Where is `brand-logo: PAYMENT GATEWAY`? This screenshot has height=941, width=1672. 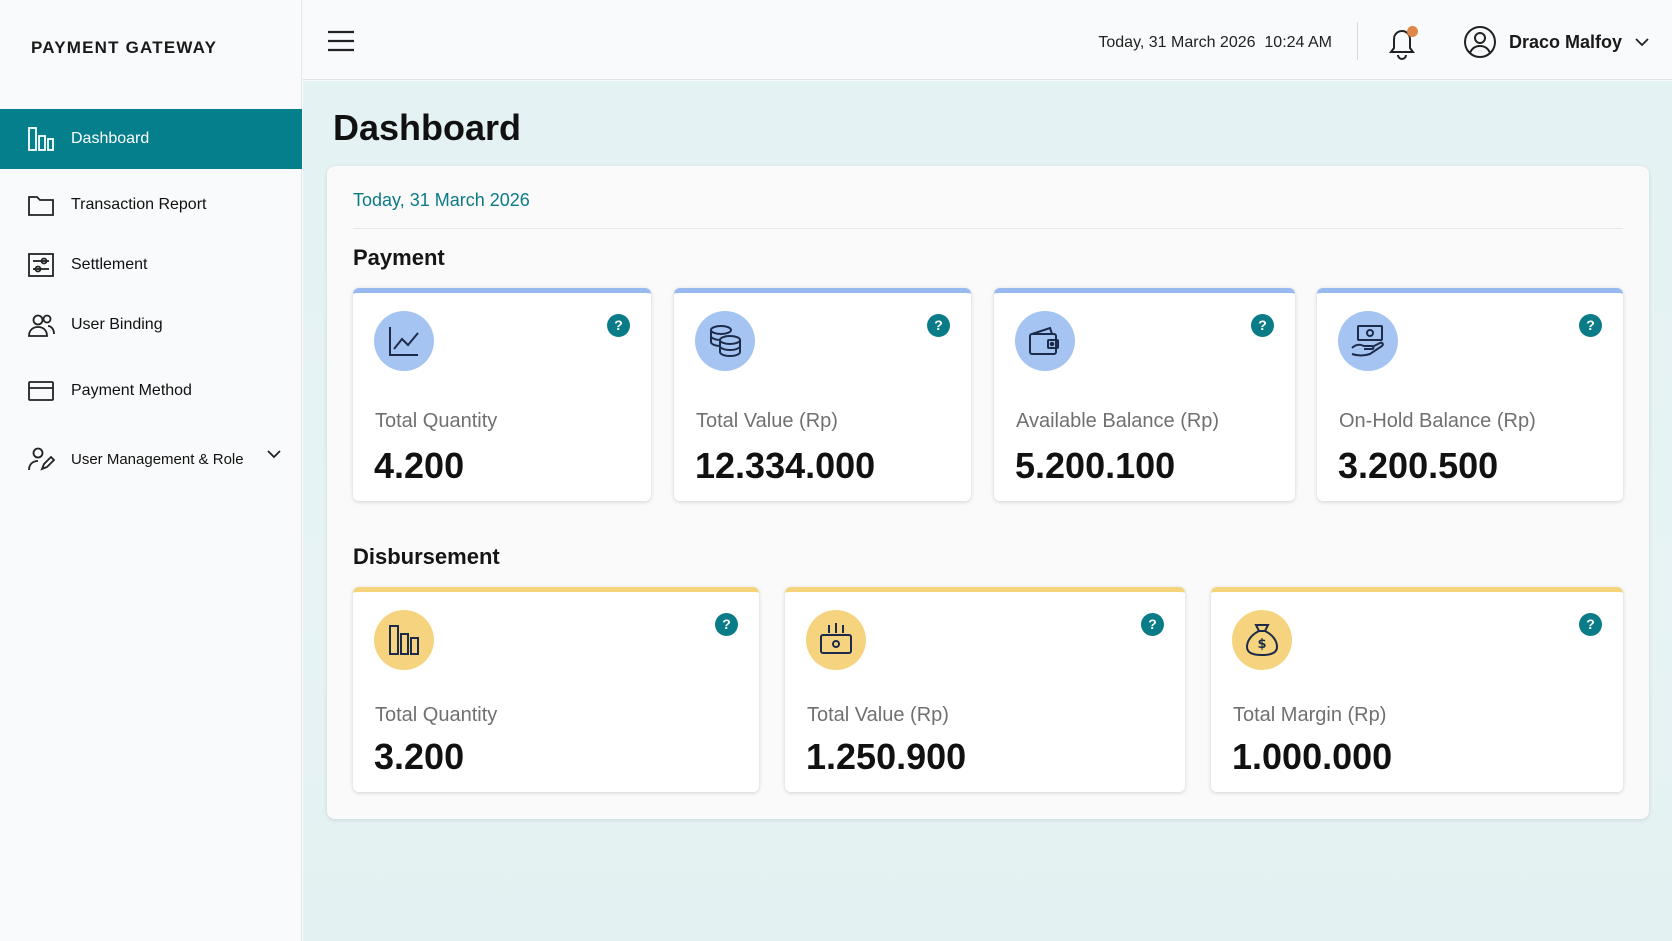 brand-logo: PAYMENT GATEWAY is located at coordinates (124, 48).